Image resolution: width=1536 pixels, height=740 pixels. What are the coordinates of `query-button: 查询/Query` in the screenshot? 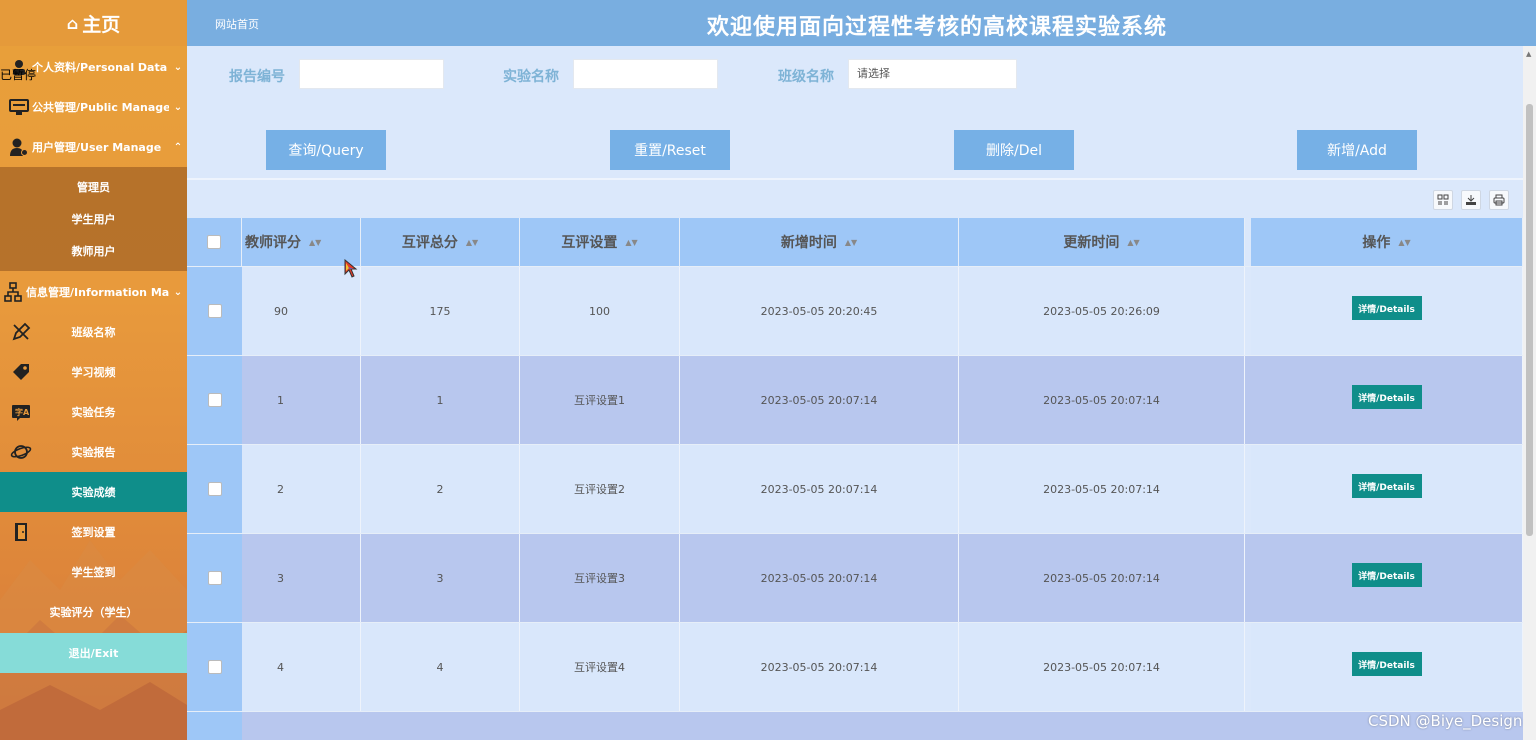 It's located at (326, 150).